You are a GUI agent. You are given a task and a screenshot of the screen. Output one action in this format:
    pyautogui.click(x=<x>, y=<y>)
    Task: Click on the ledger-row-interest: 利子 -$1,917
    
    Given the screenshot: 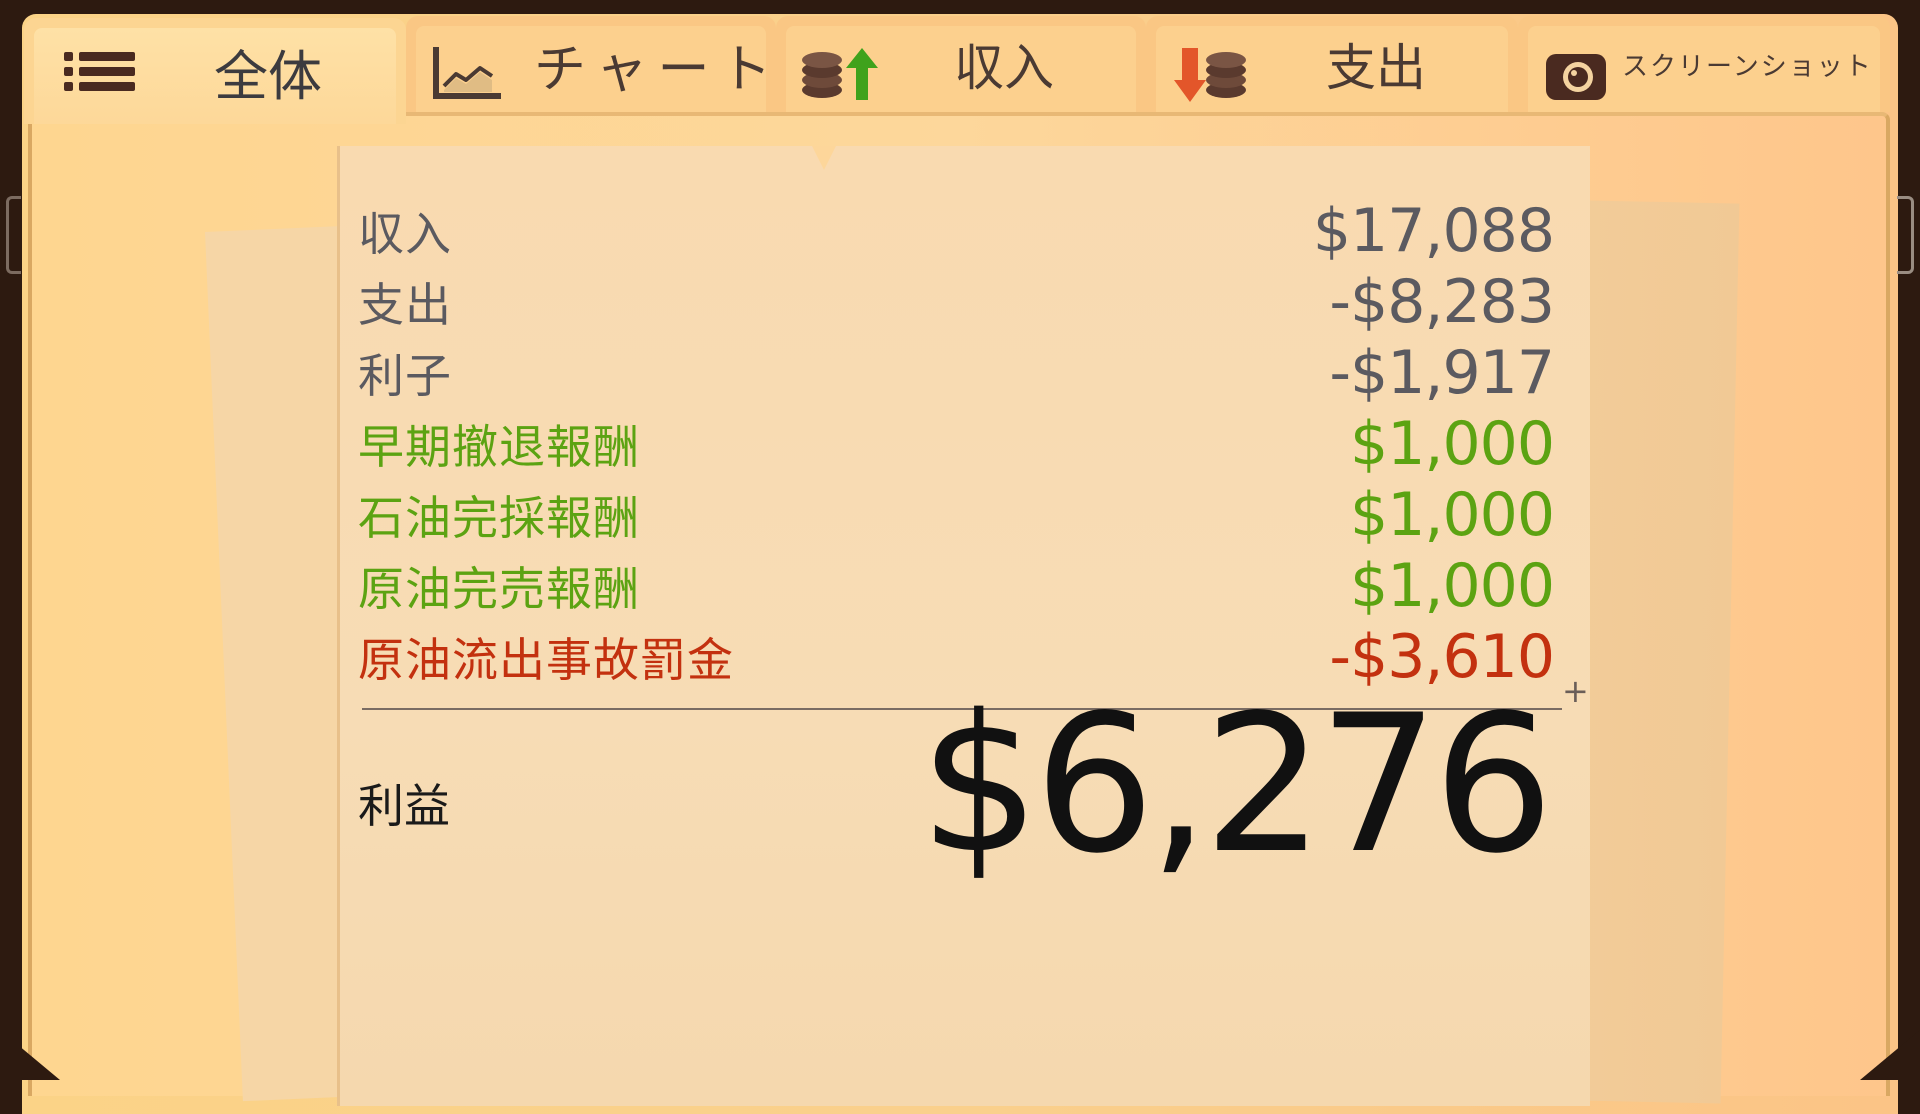 What is the action you would take?
    pyautogui.click(x=956, y=373)
    